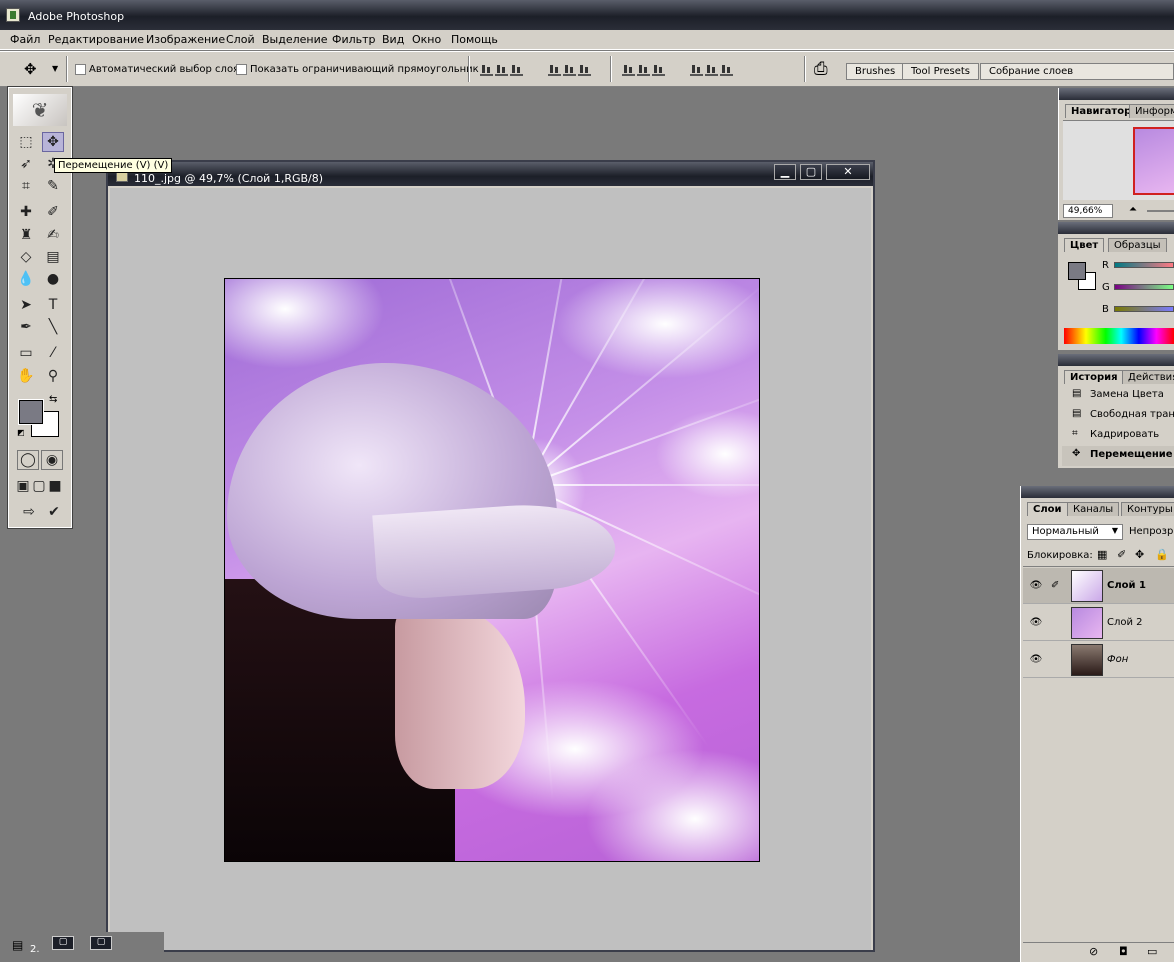  What do you see at coordinates (474, 39) in the screenshot?
I see `menu-help: Помощь` at bounding box center [474, 39].